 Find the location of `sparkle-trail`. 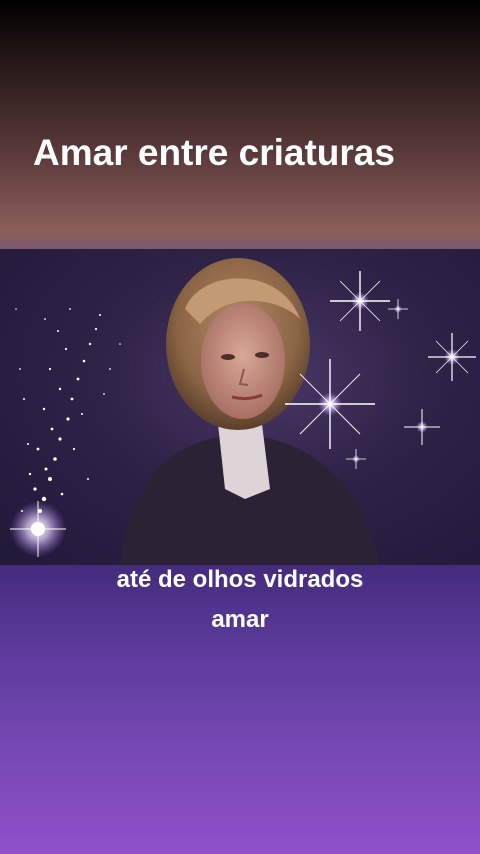

sparkle-trail is located at coordinates (65, 432).